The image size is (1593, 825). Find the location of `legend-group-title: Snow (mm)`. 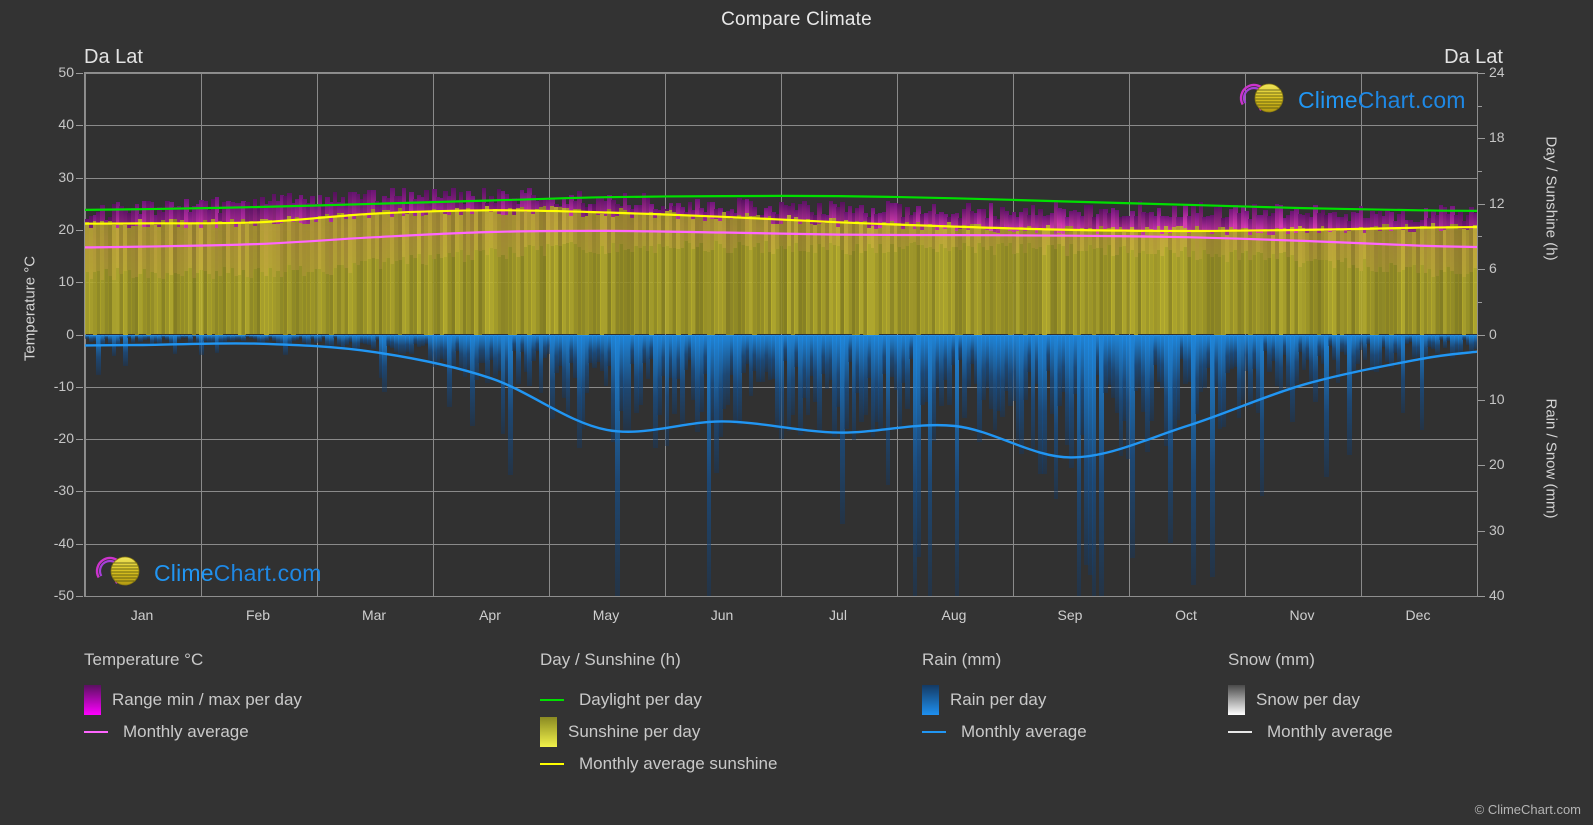

legend-group-title: Snow (mm) is located at coordinates (1271, 659).